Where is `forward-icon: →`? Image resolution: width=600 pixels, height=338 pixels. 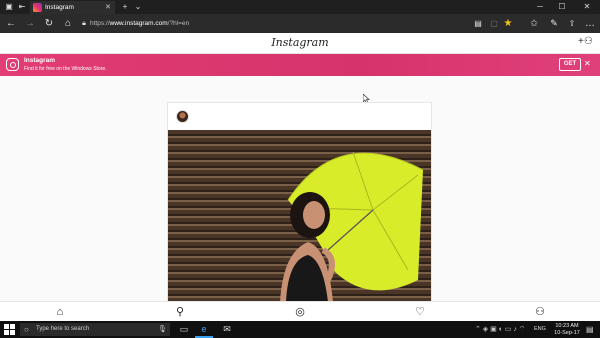
forward-icon: → is located at coordinates (30, 23).